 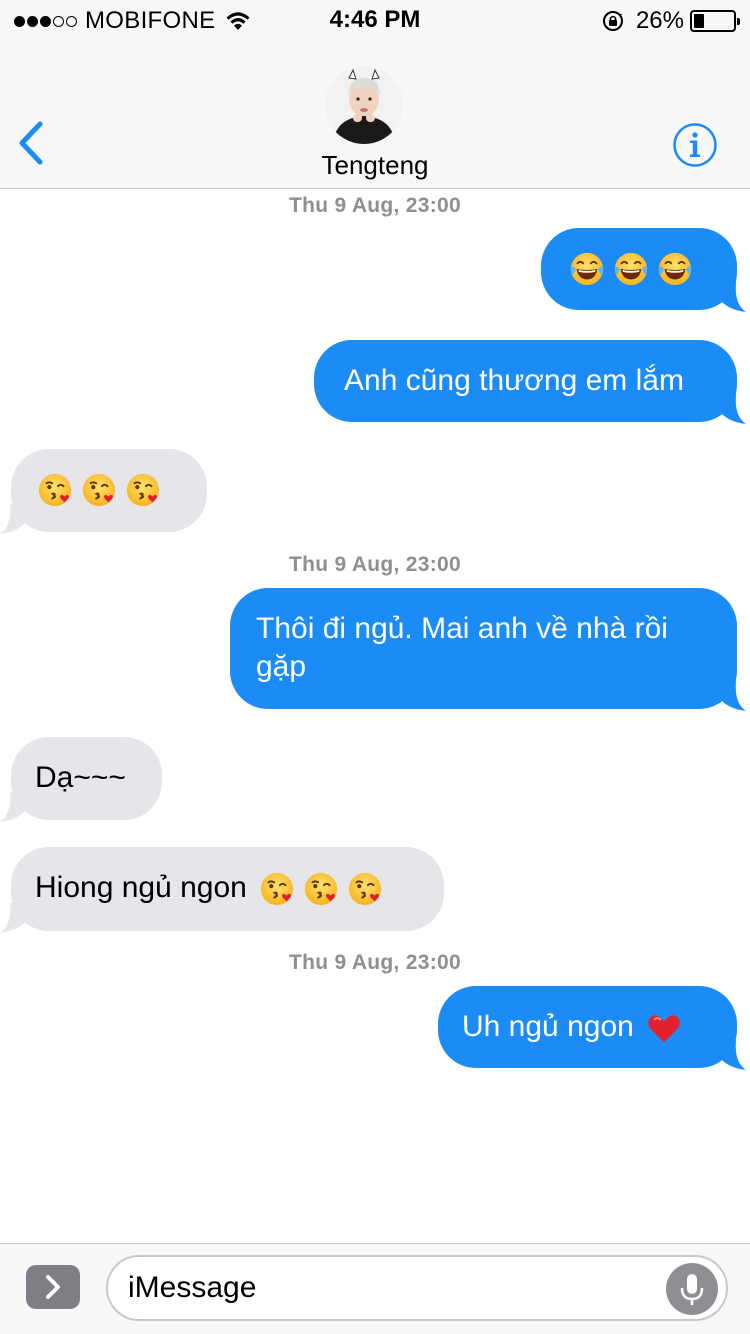 I want to click on message-text: Dạ~~~, so click(x=80, y=777).